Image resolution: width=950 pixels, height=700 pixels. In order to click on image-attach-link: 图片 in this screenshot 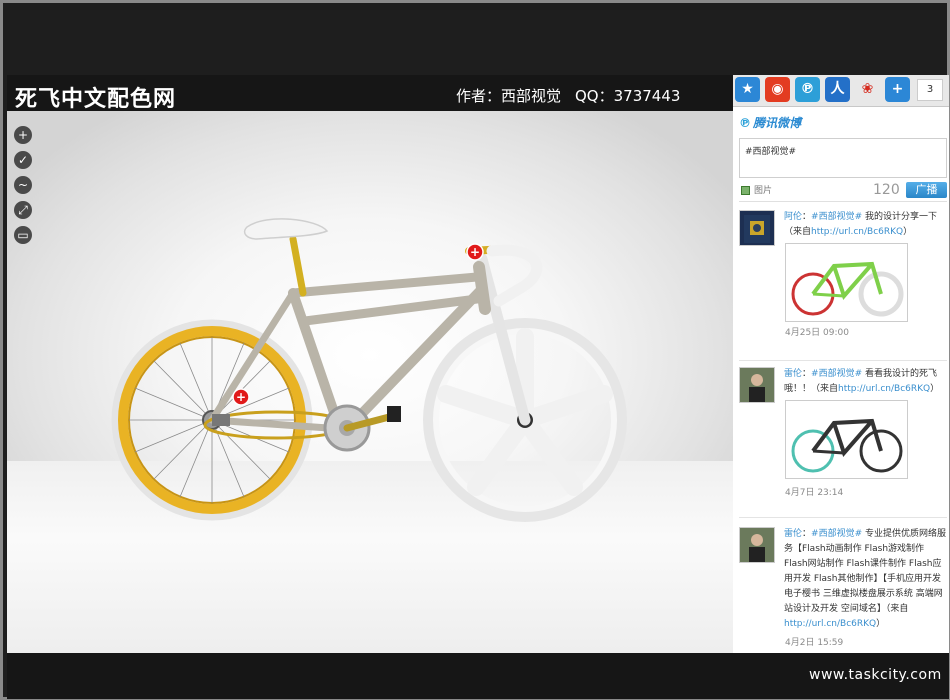, I will do `click(756, 189)`.